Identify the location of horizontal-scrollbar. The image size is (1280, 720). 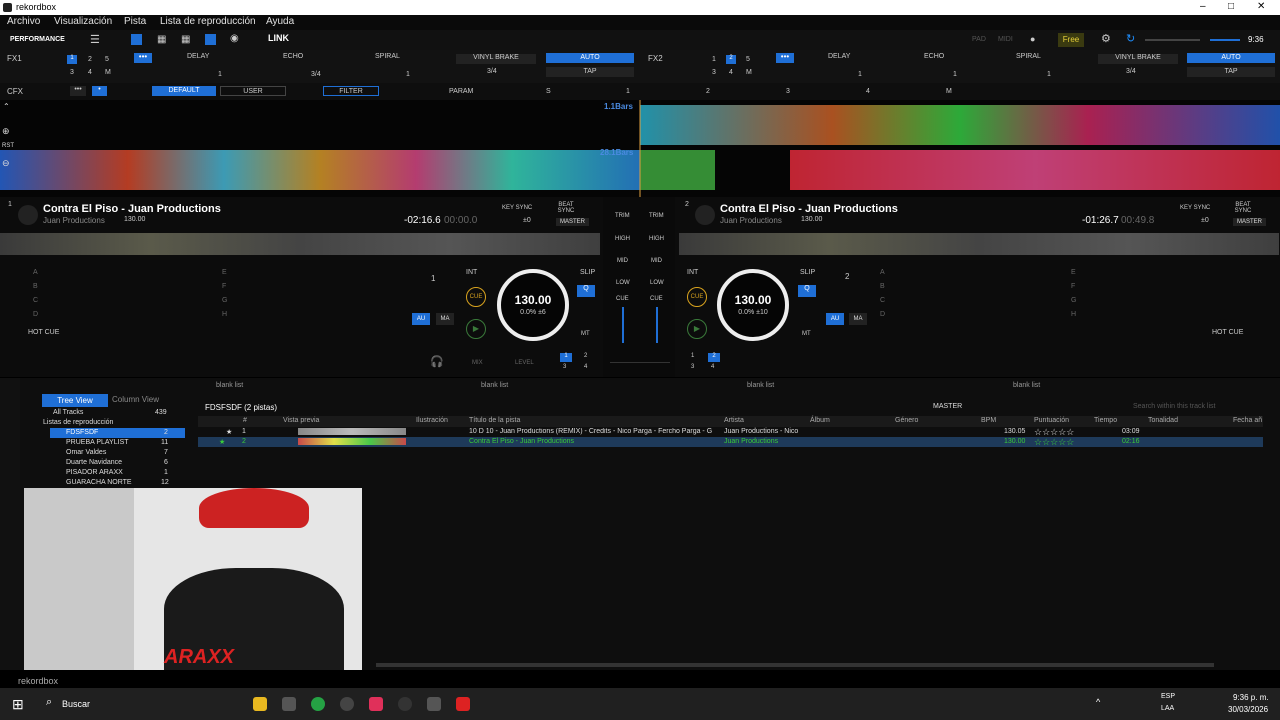
(795, 665).